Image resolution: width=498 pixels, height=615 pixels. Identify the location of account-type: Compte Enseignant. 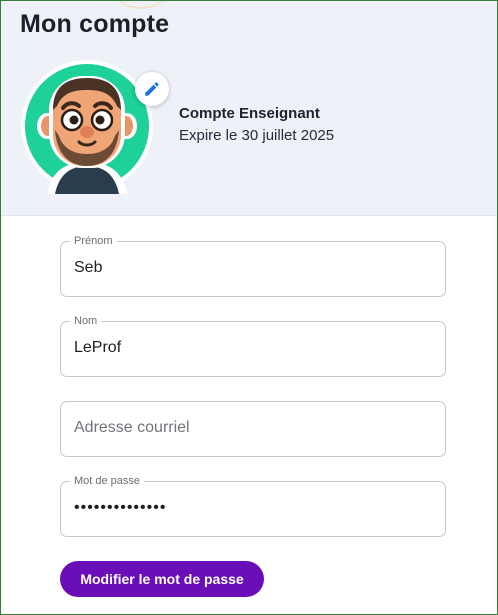
(249, 113).